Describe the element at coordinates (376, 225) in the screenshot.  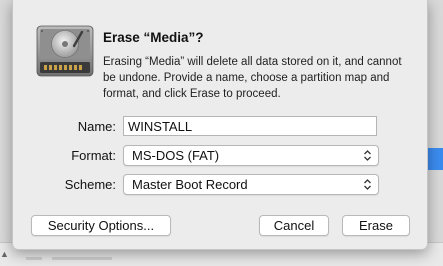
I see `erase-button: Erase` at that location.